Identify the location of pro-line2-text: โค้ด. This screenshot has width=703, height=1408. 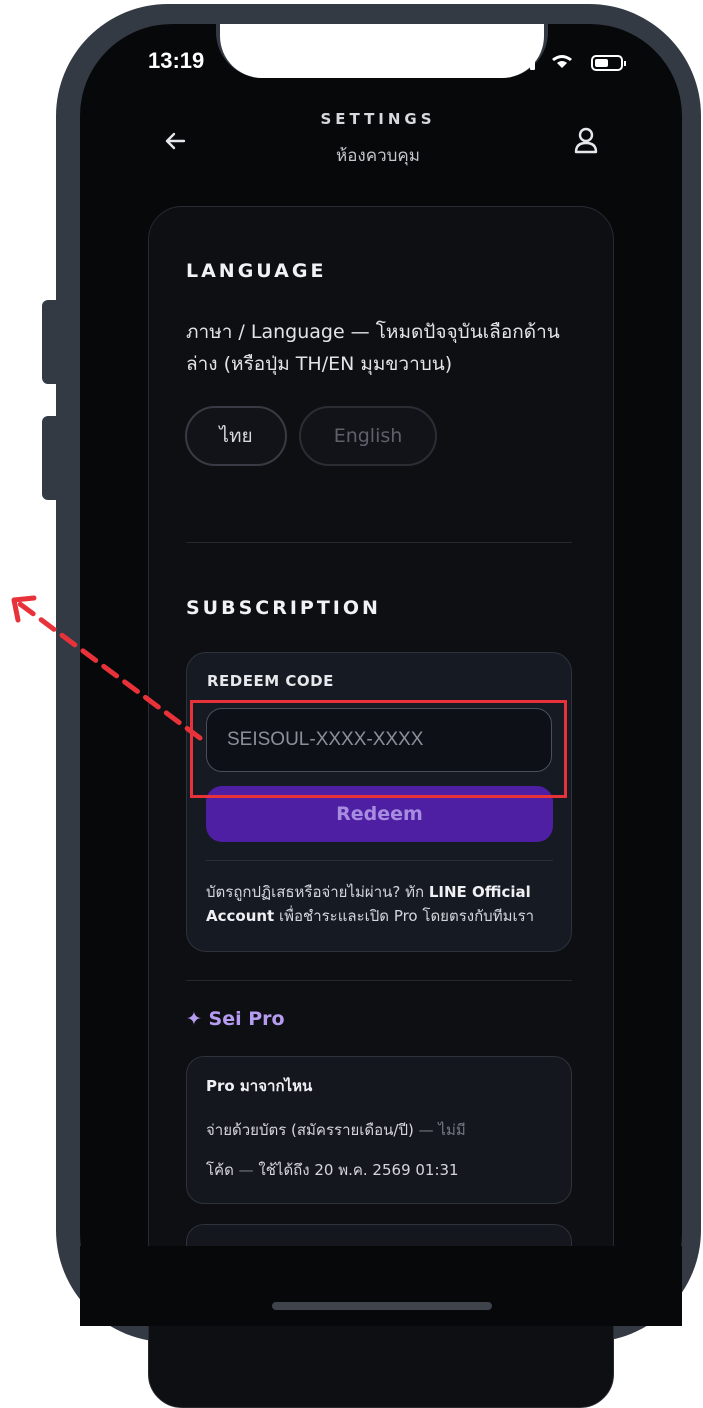
(220, 1170).